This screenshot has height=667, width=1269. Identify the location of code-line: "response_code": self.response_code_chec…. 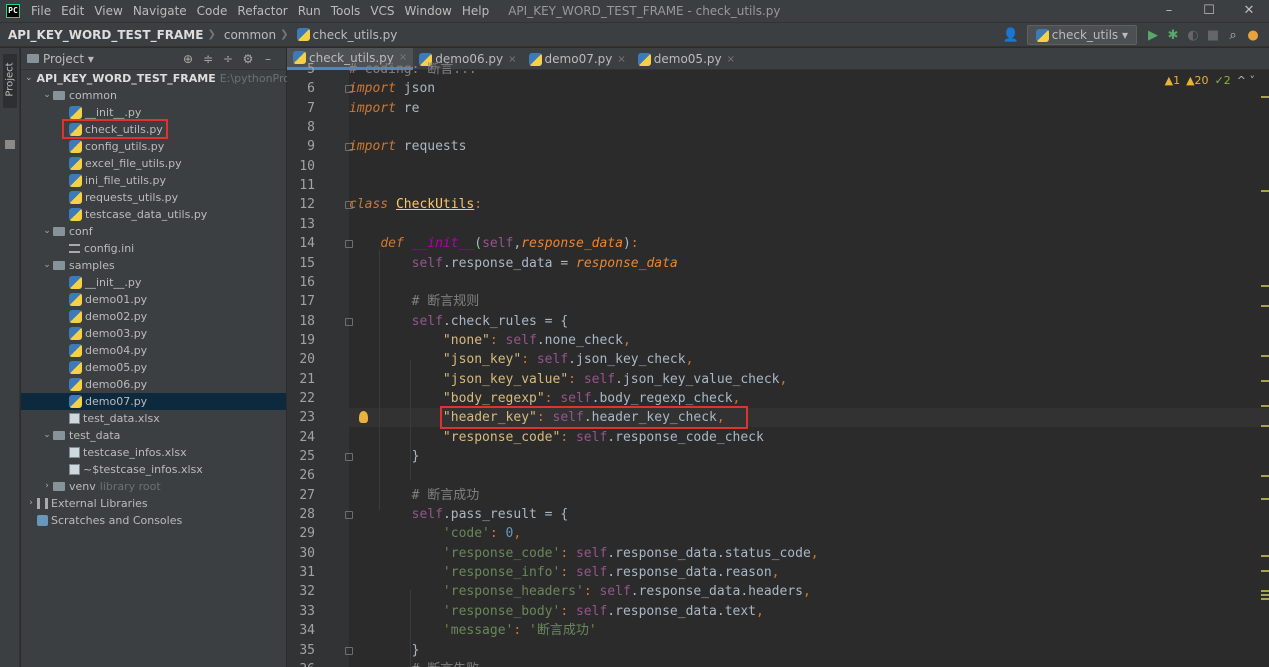
(556, 437).